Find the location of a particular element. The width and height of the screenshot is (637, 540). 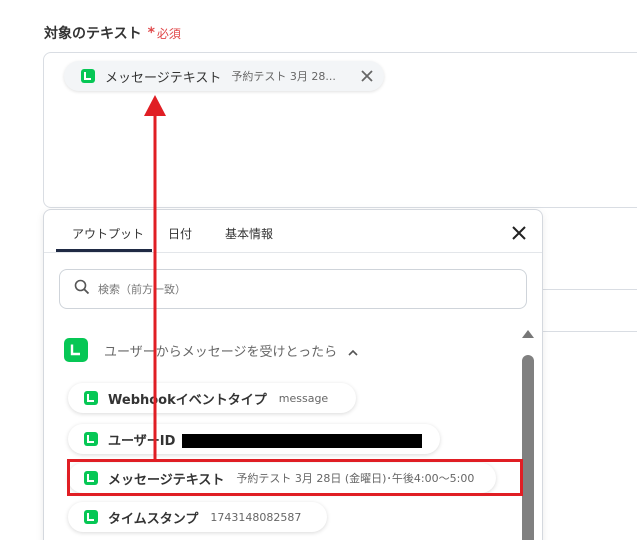

search-input: 検索（前方一致） is located at coordinates (293, 289).